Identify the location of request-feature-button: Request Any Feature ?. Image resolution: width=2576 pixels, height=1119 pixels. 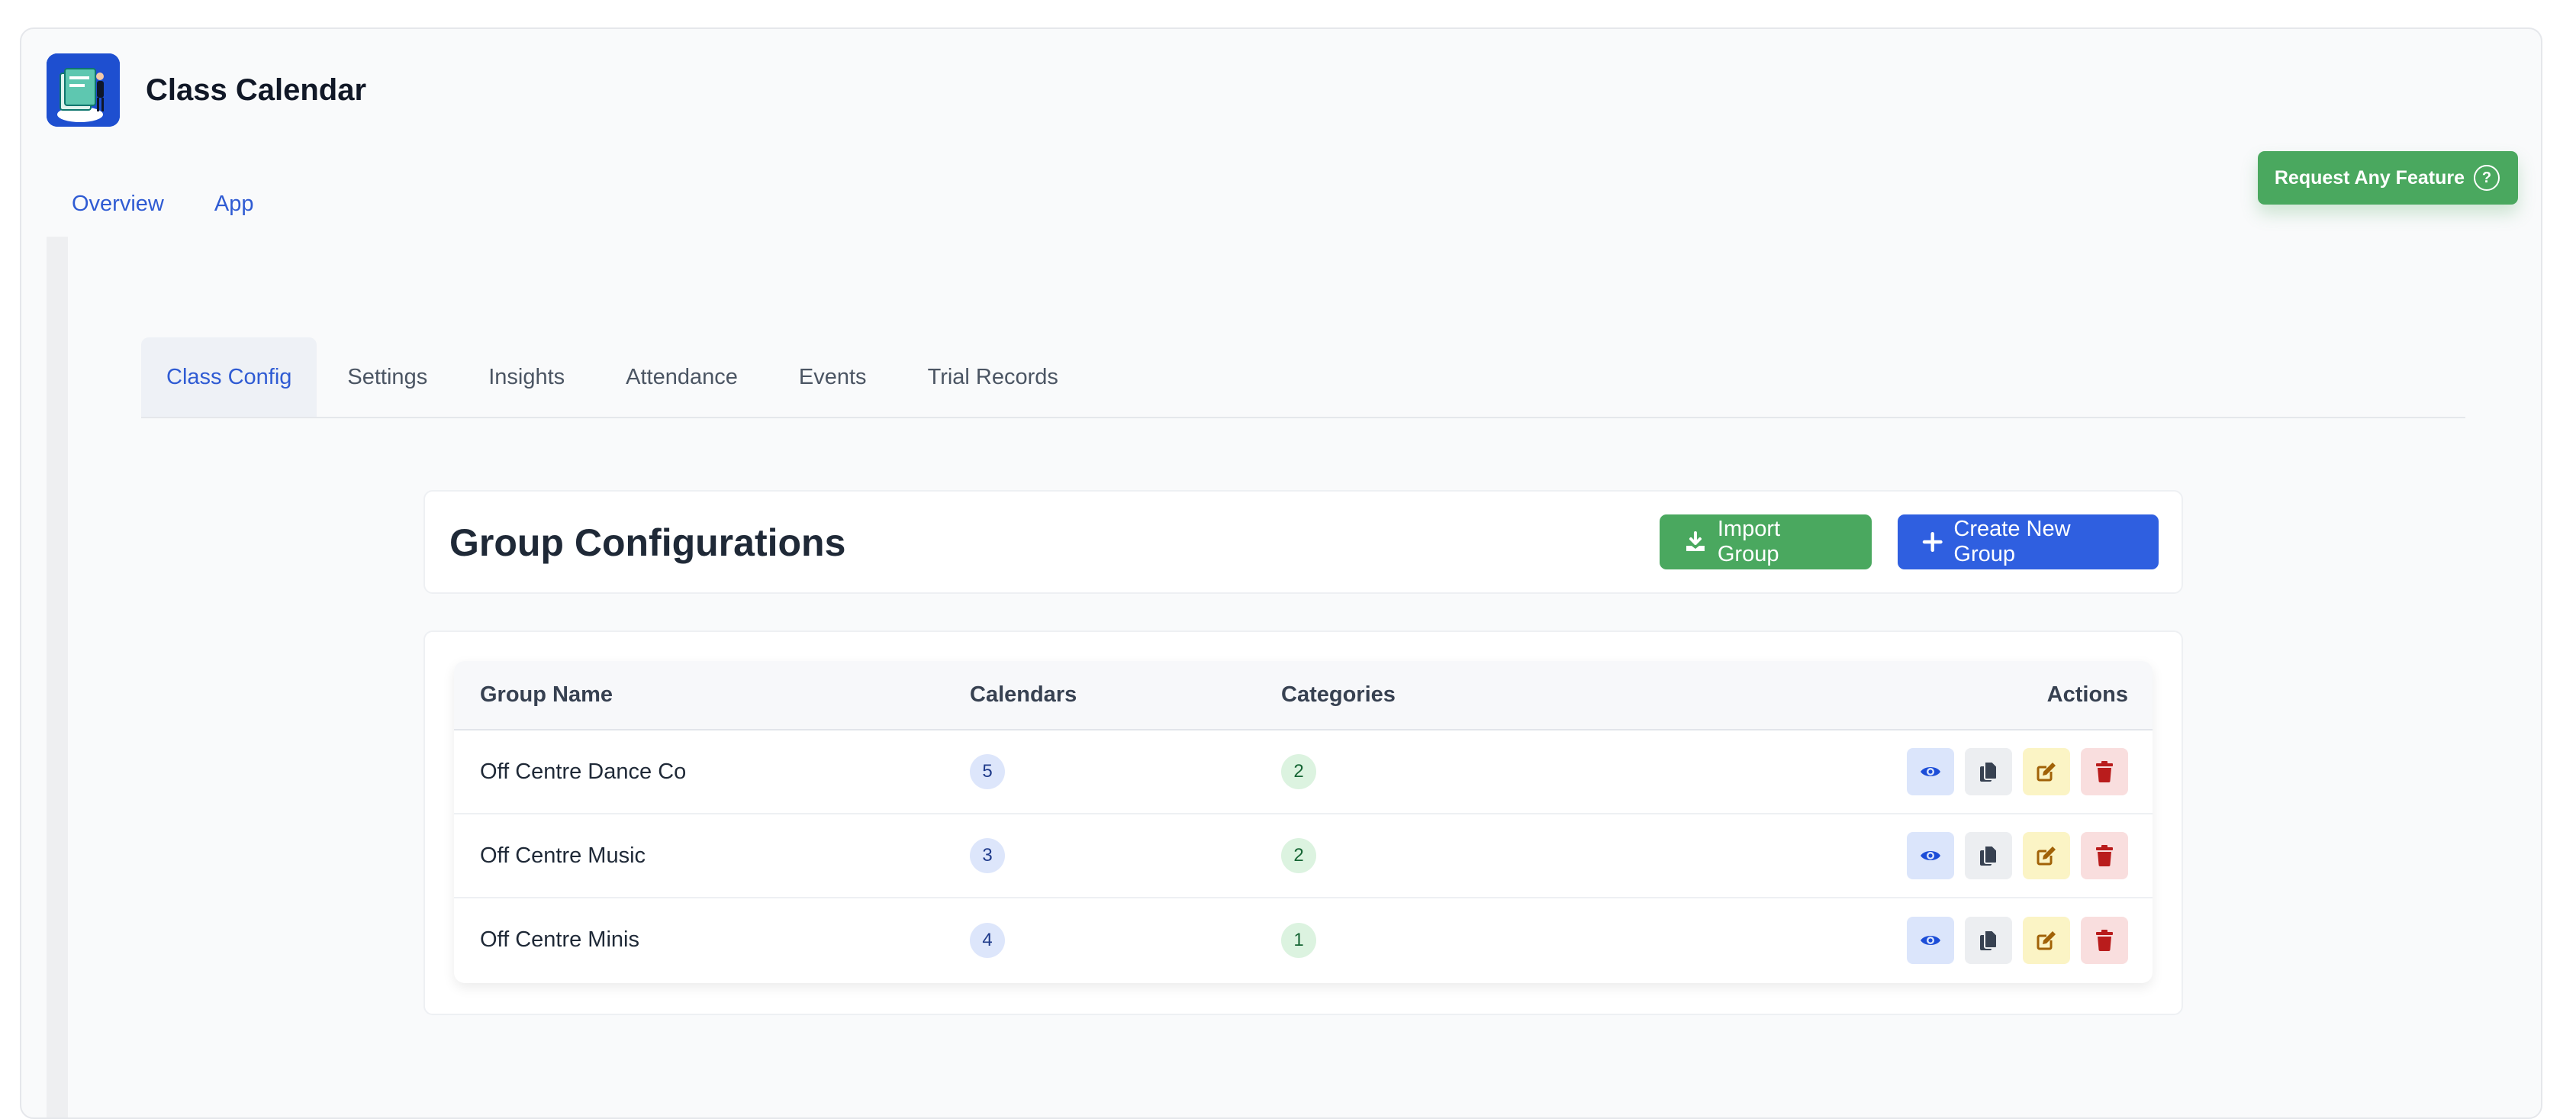
(2387, 178).